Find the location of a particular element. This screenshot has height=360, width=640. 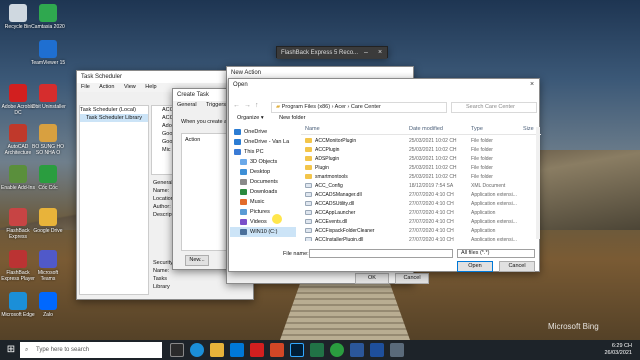

taskbar-search-box: ⌕ Type here to search is located at coordinates (91, 350).